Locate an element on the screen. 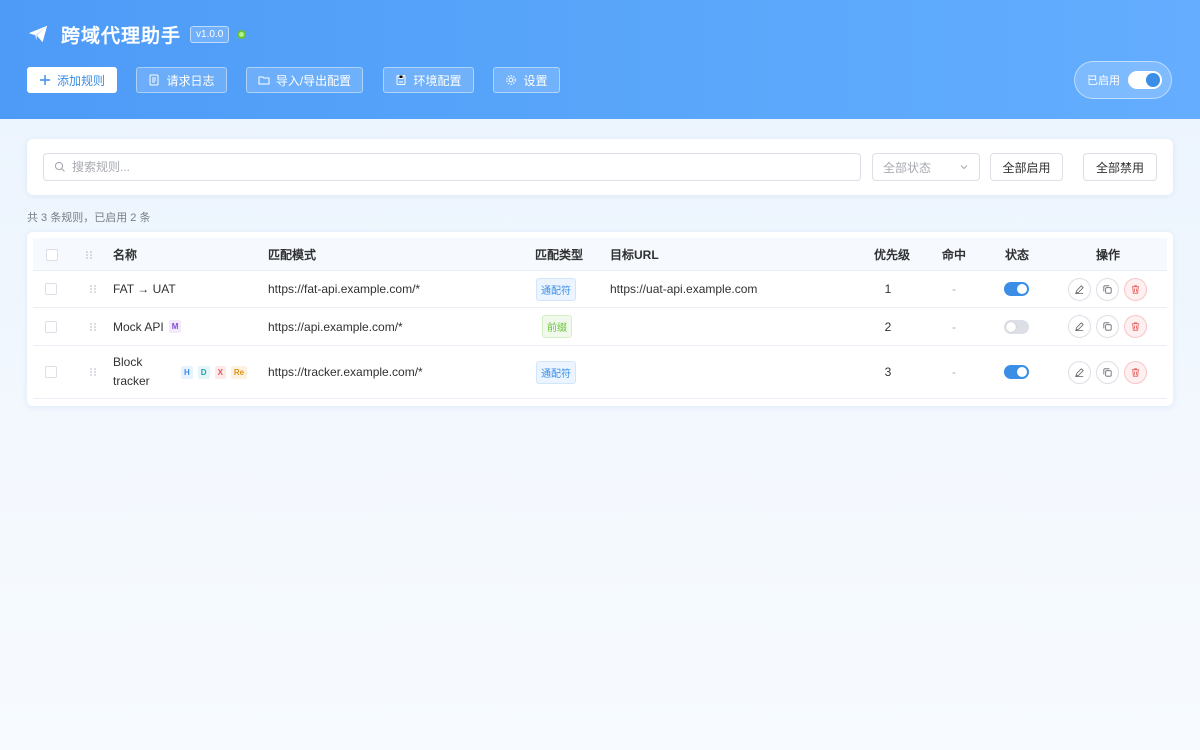 The image size is (1200, 750). env-config-label: 环境配置 is located at coordinates (437, 80).